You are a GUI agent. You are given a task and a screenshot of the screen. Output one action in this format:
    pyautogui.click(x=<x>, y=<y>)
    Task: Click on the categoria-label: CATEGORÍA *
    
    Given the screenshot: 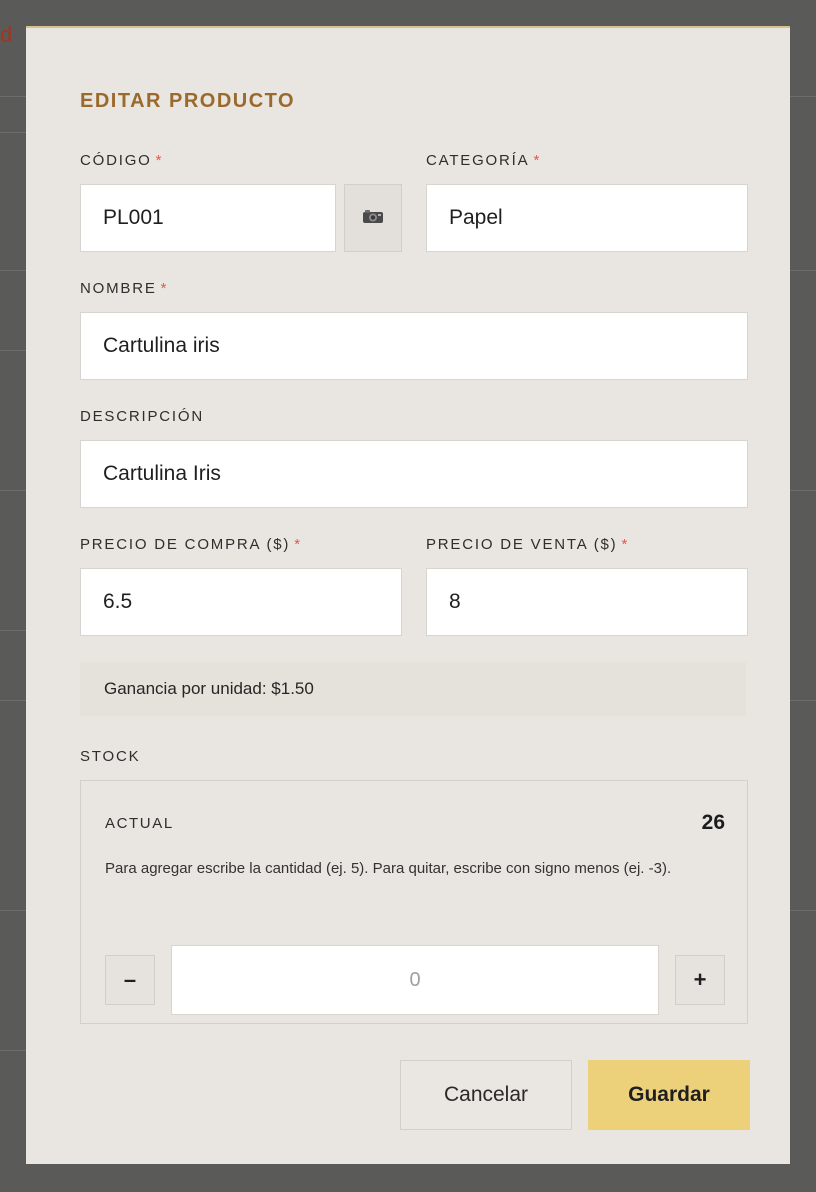 What is the action you would take?
    pyautogui.click(x=483, y=160)
    